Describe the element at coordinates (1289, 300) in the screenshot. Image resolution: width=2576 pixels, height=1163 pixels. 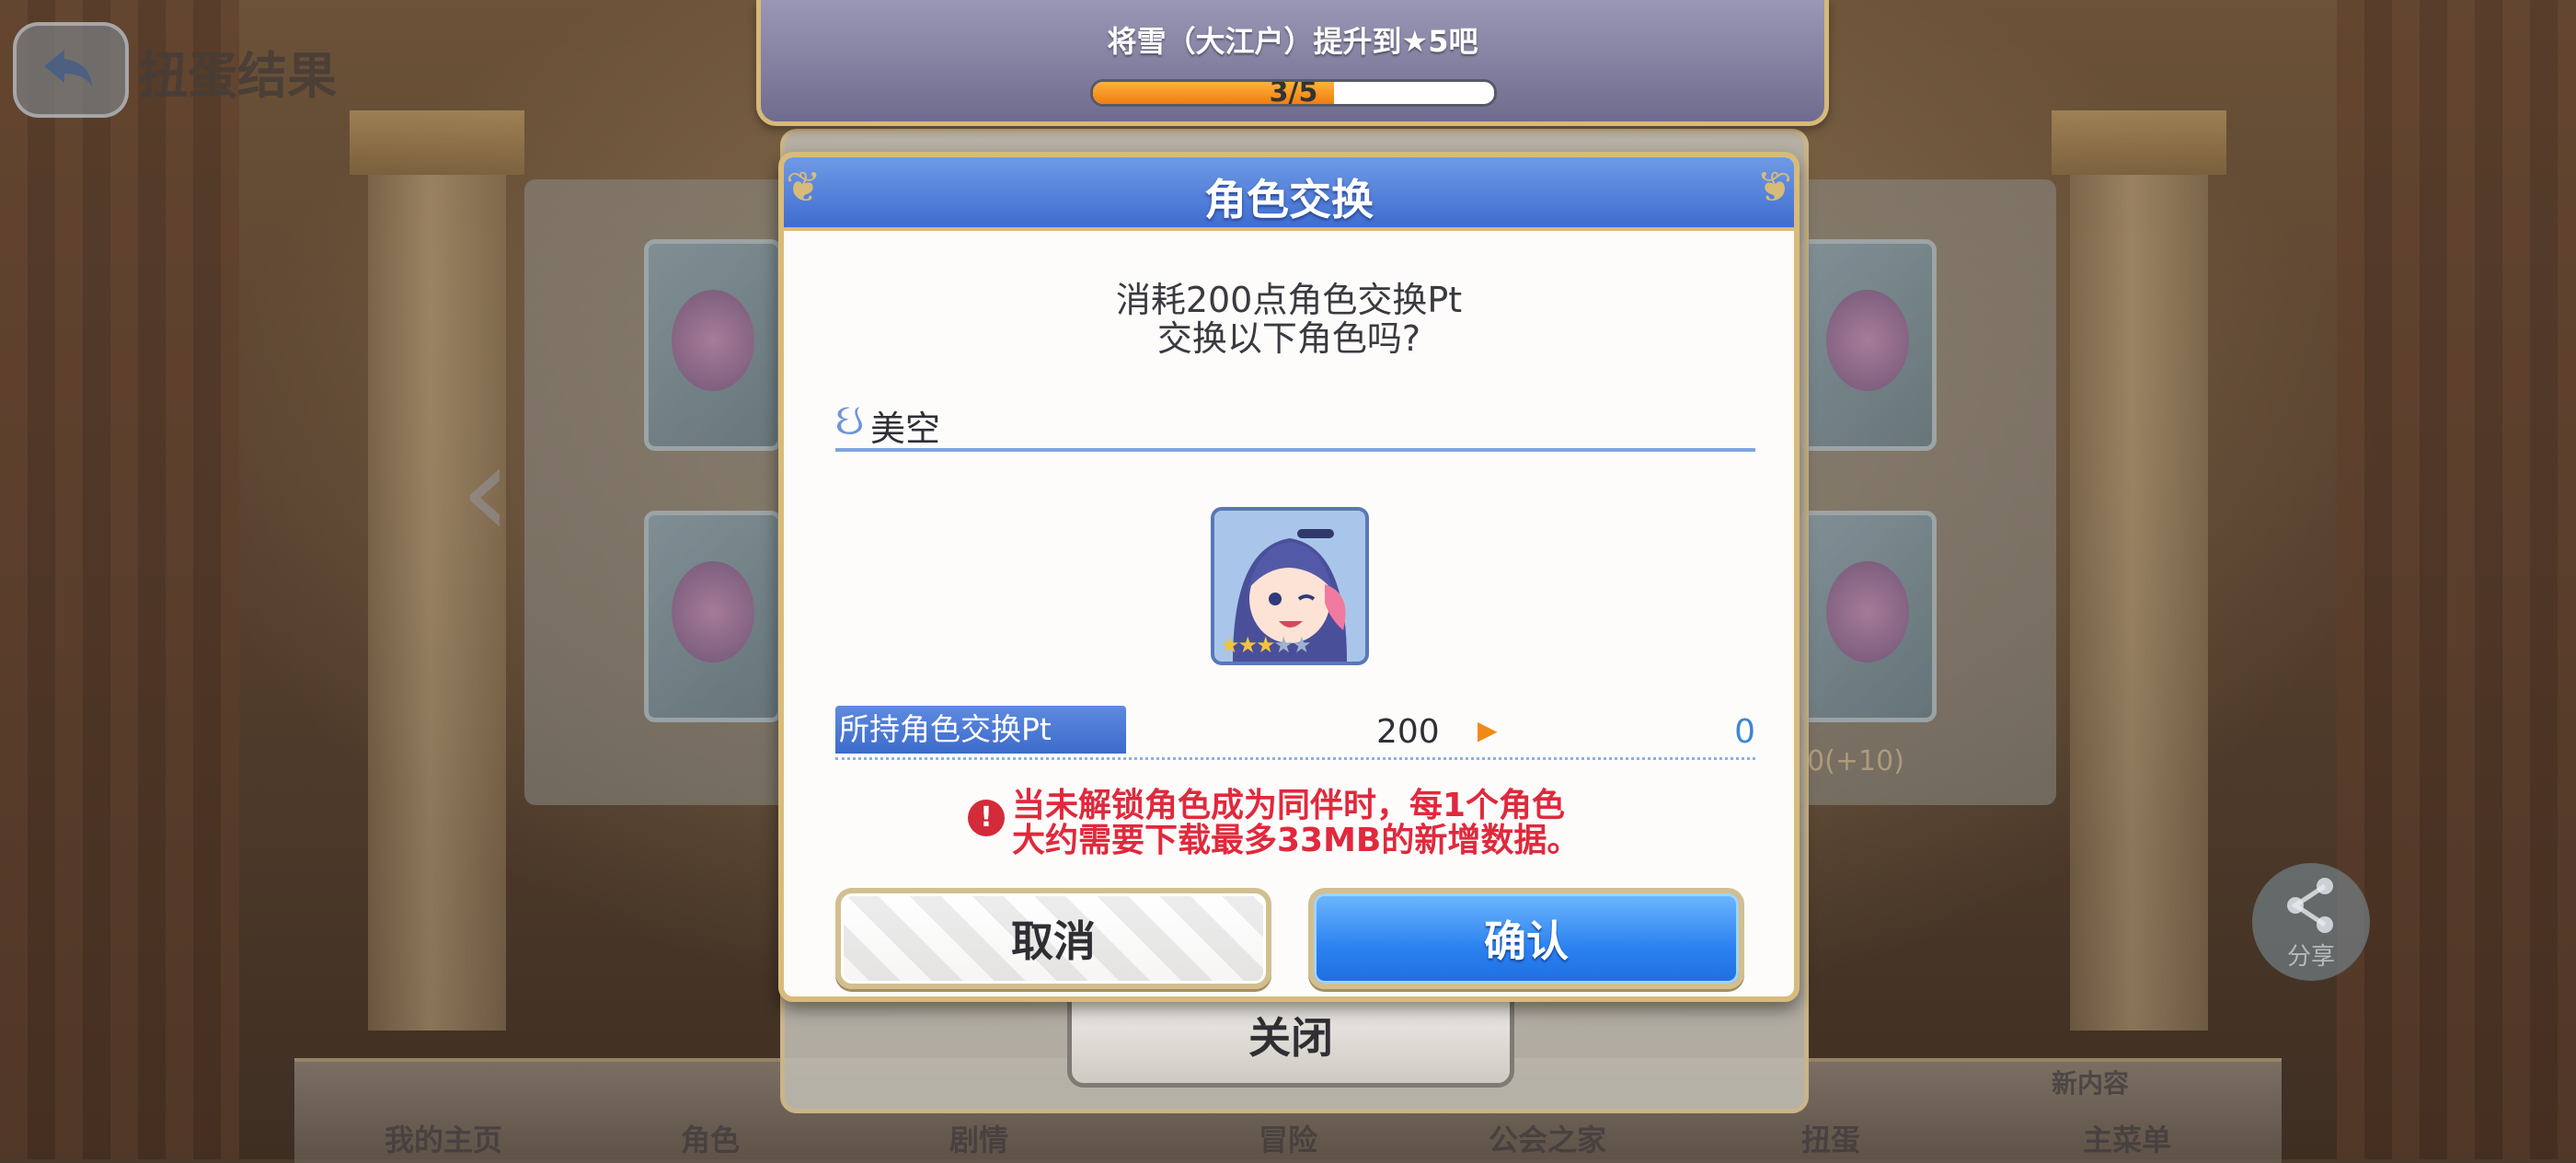
I see `question-line-1: 消耗200点角色交换Pt` at that location.